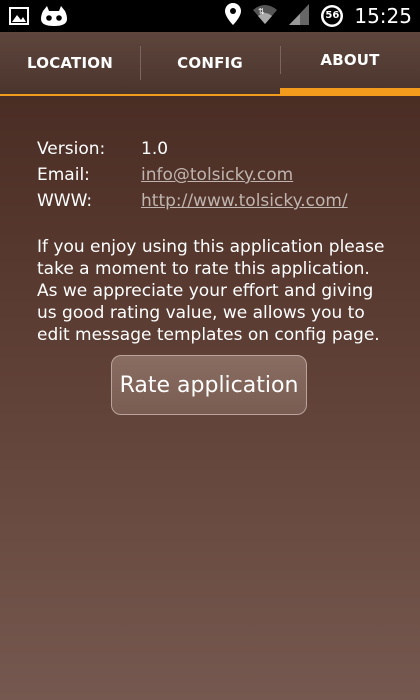  I want to click on badge-count: 56, so click(332, 15).